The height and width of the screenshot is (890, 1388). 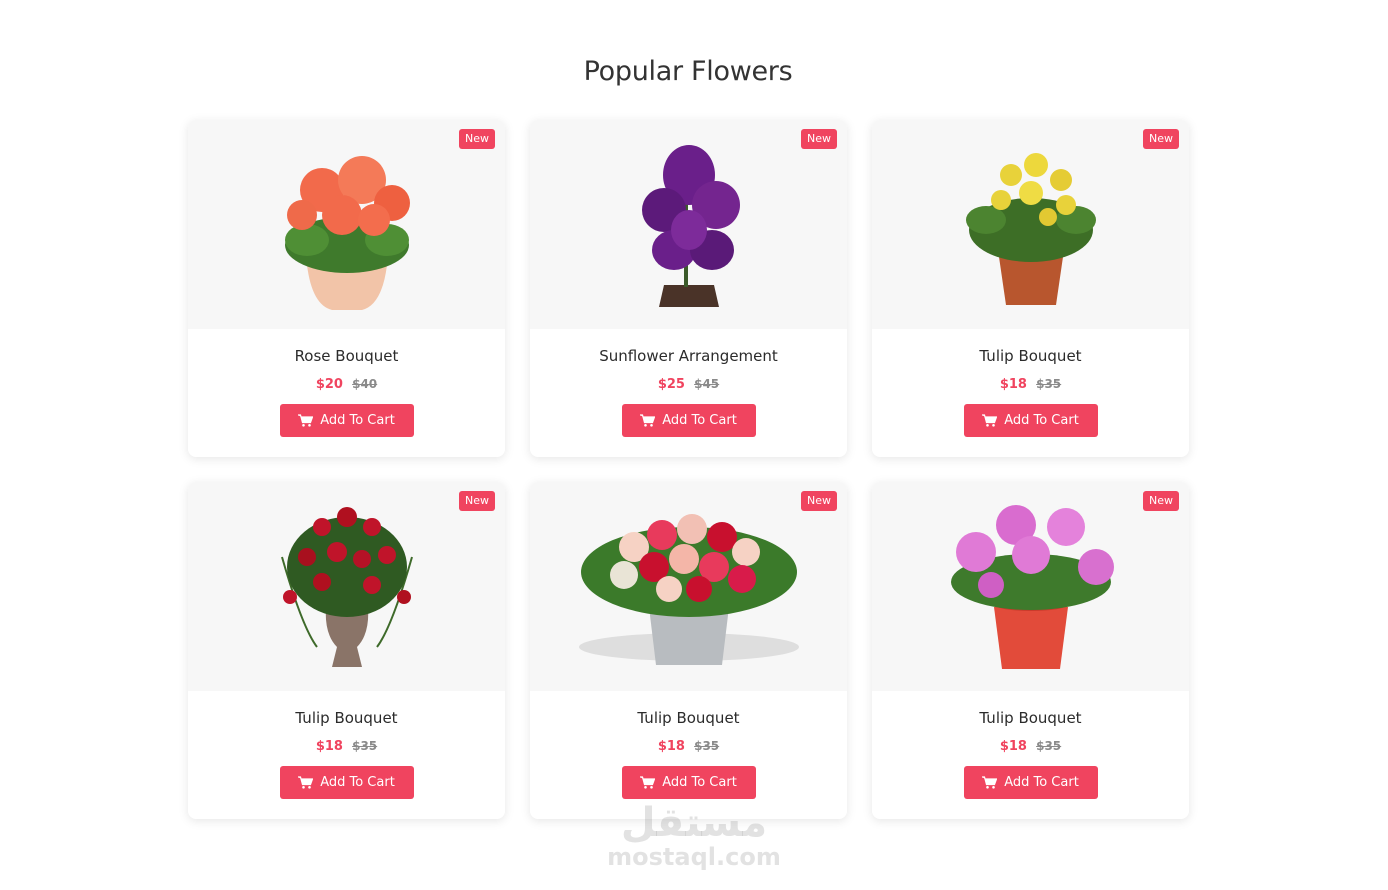 What do you see at coordinates (694, 857) in the screenshot?
I see `watermark-url: mostaql.com` at bounding box center [694, 857].